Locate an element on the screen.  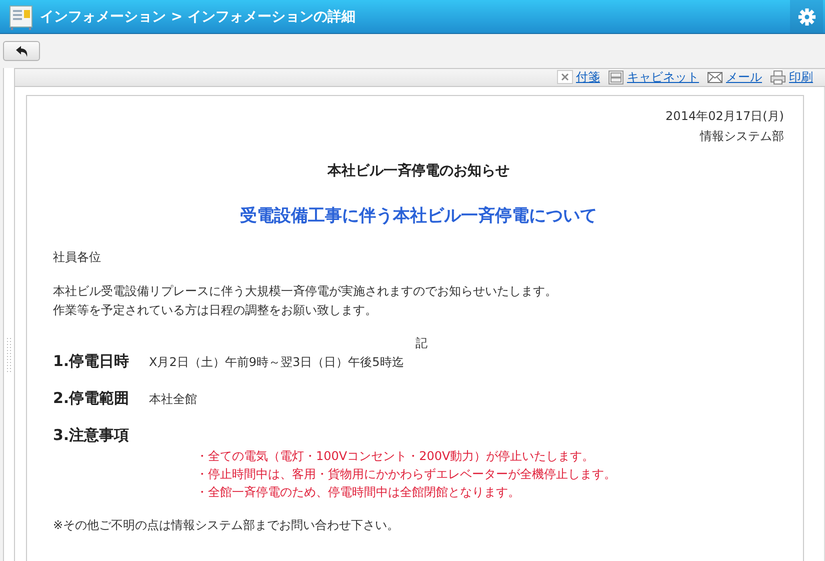
back-button is located at coordinates (21, 51).